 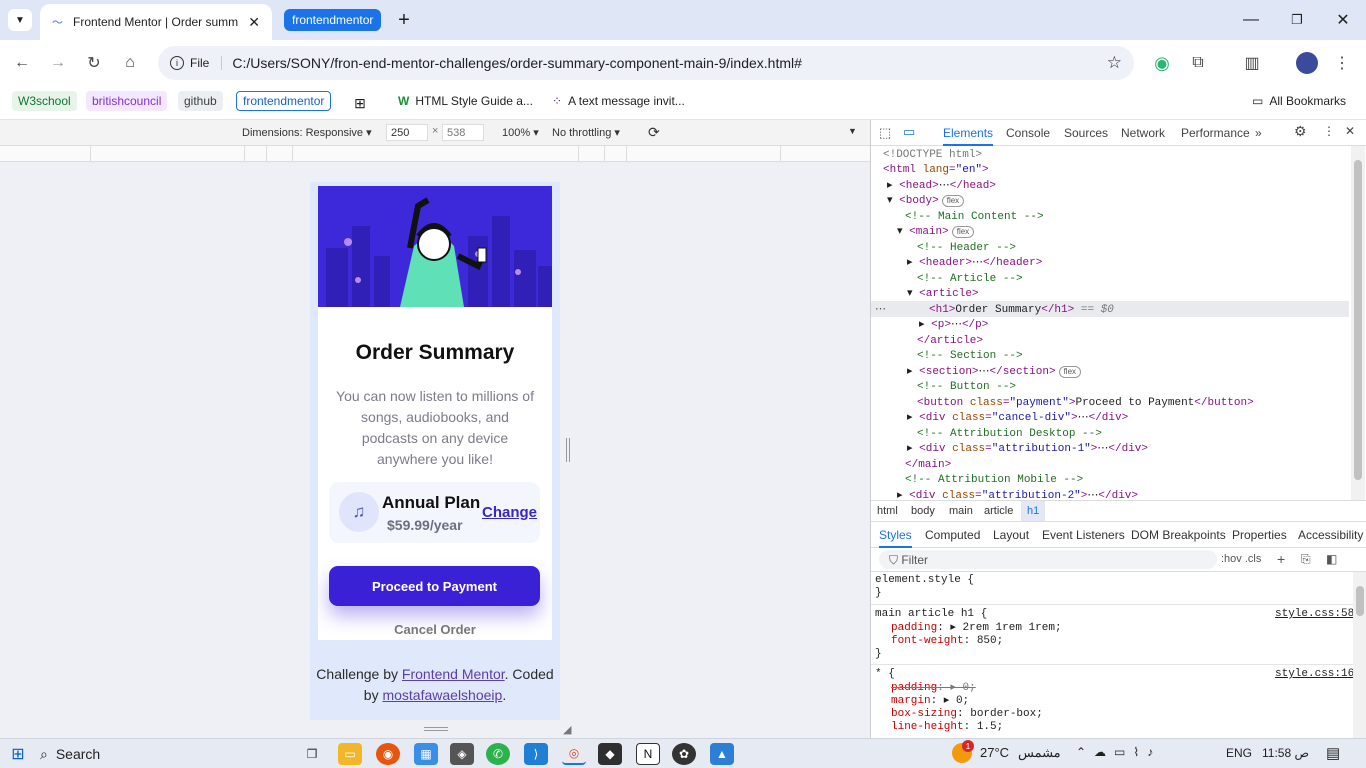 I want to click on resize-corner-icon: ◢, so click(x=567, y=729).